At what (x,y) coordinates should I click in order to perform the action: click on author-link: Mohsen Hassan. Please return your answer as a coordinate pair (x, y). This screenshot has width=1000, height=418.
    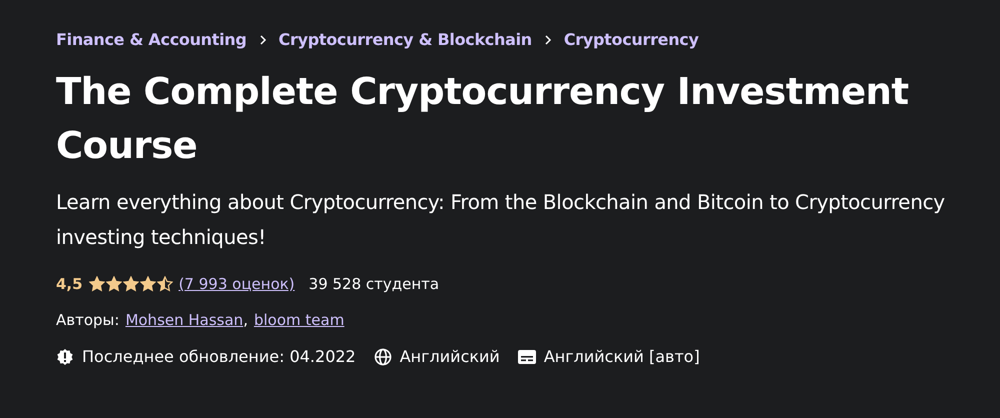
    Looking at the image, I should click on (184, 320).